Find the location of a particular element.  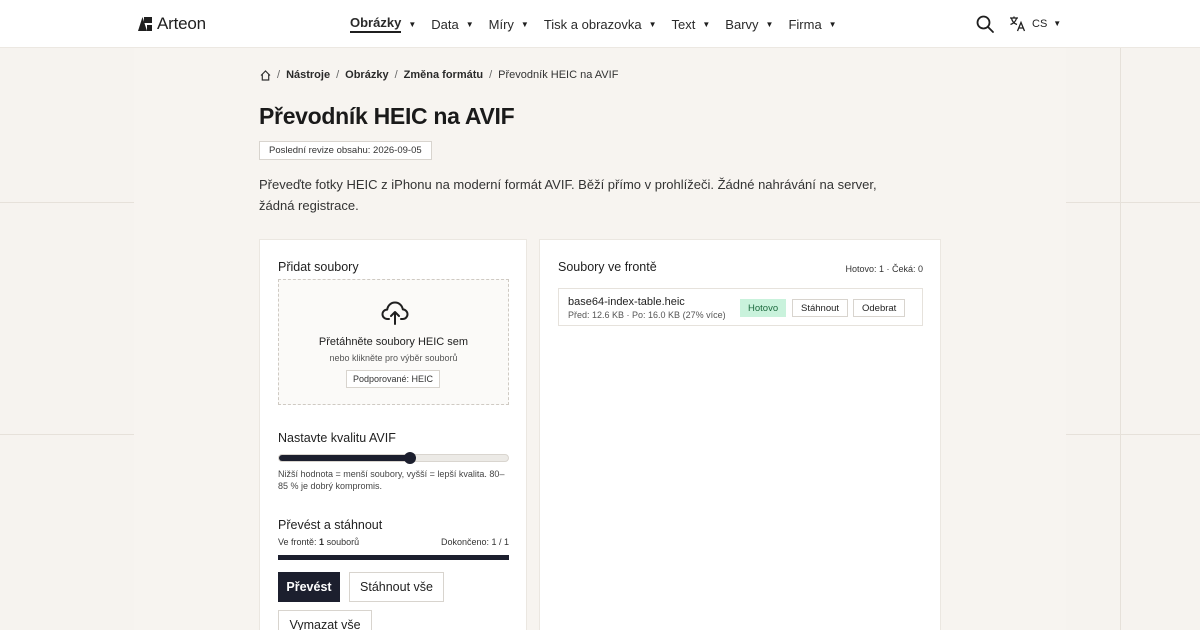

breadcrumb-item-zmena-formatu: Změna formátu is located at coordinates (443, 75).